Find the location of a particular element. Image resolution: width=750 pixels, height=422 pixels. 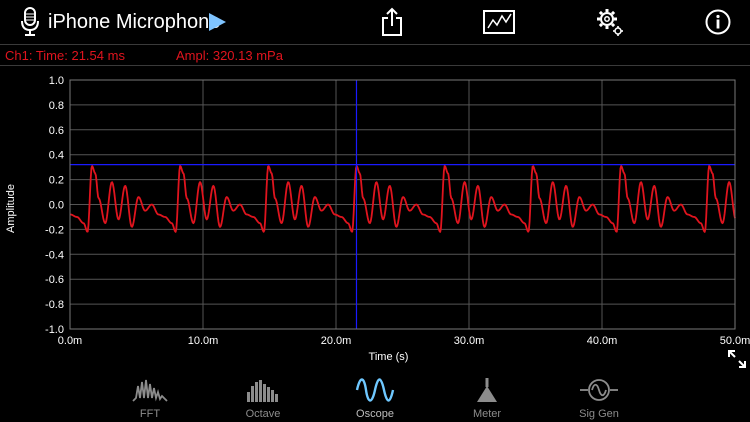

y-tick-label: 0.6 is located at coordinates (56, 131).